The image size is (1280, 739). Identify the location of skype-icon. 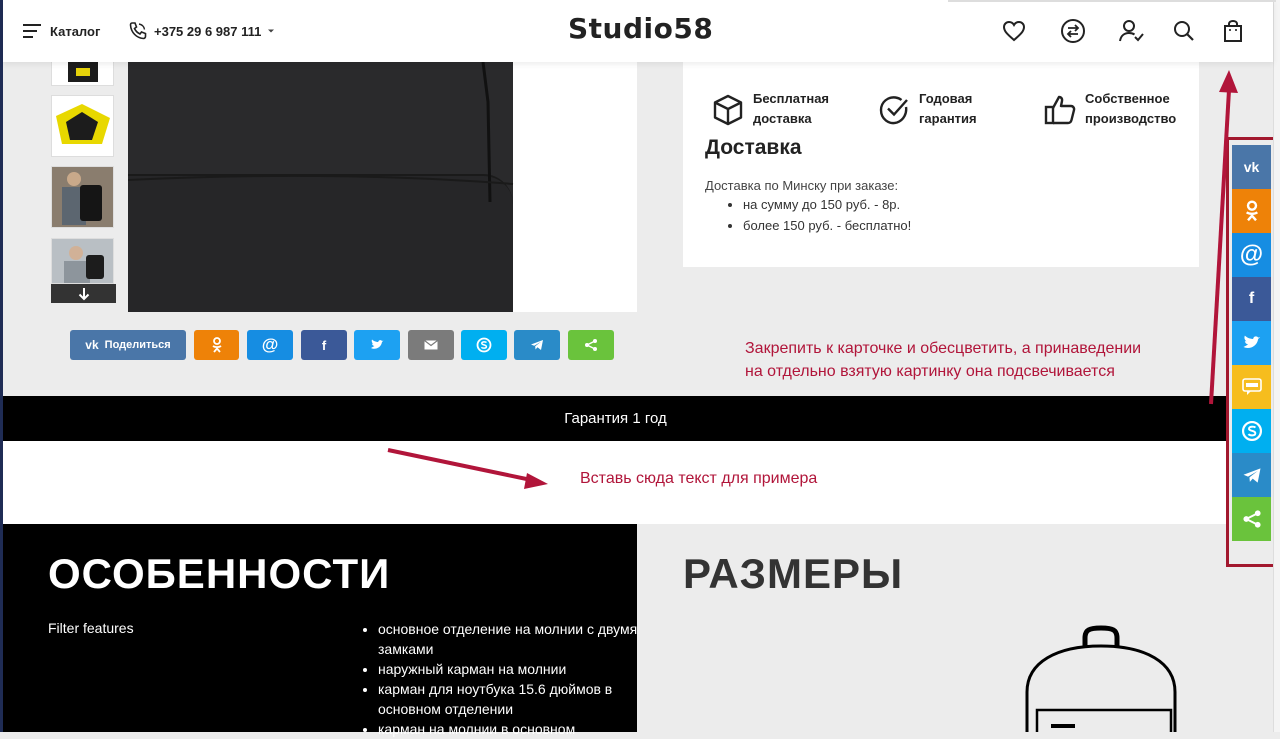
(484, 345).